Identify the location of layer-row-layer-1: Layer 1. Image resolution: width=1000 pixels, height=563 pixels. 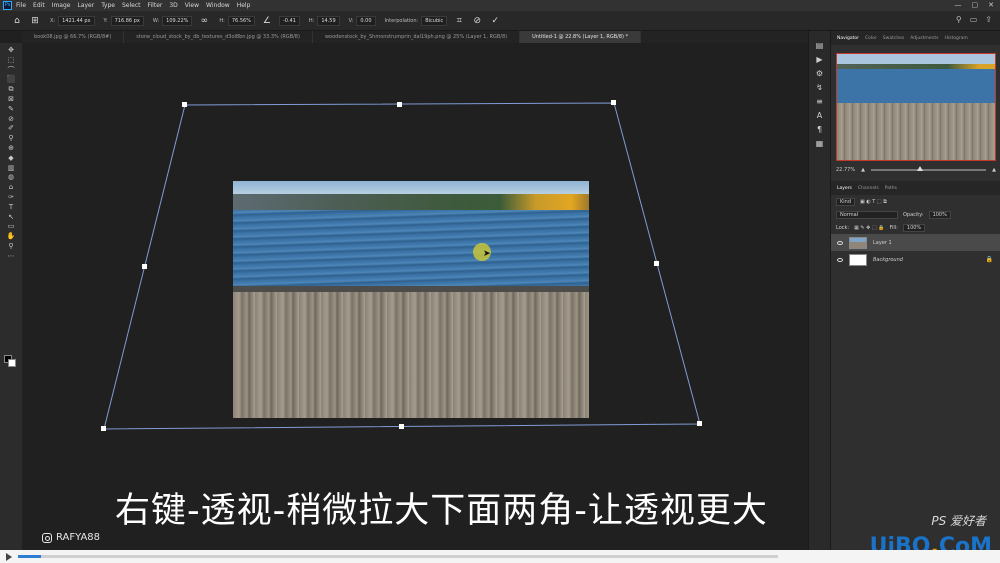
(915, 242).